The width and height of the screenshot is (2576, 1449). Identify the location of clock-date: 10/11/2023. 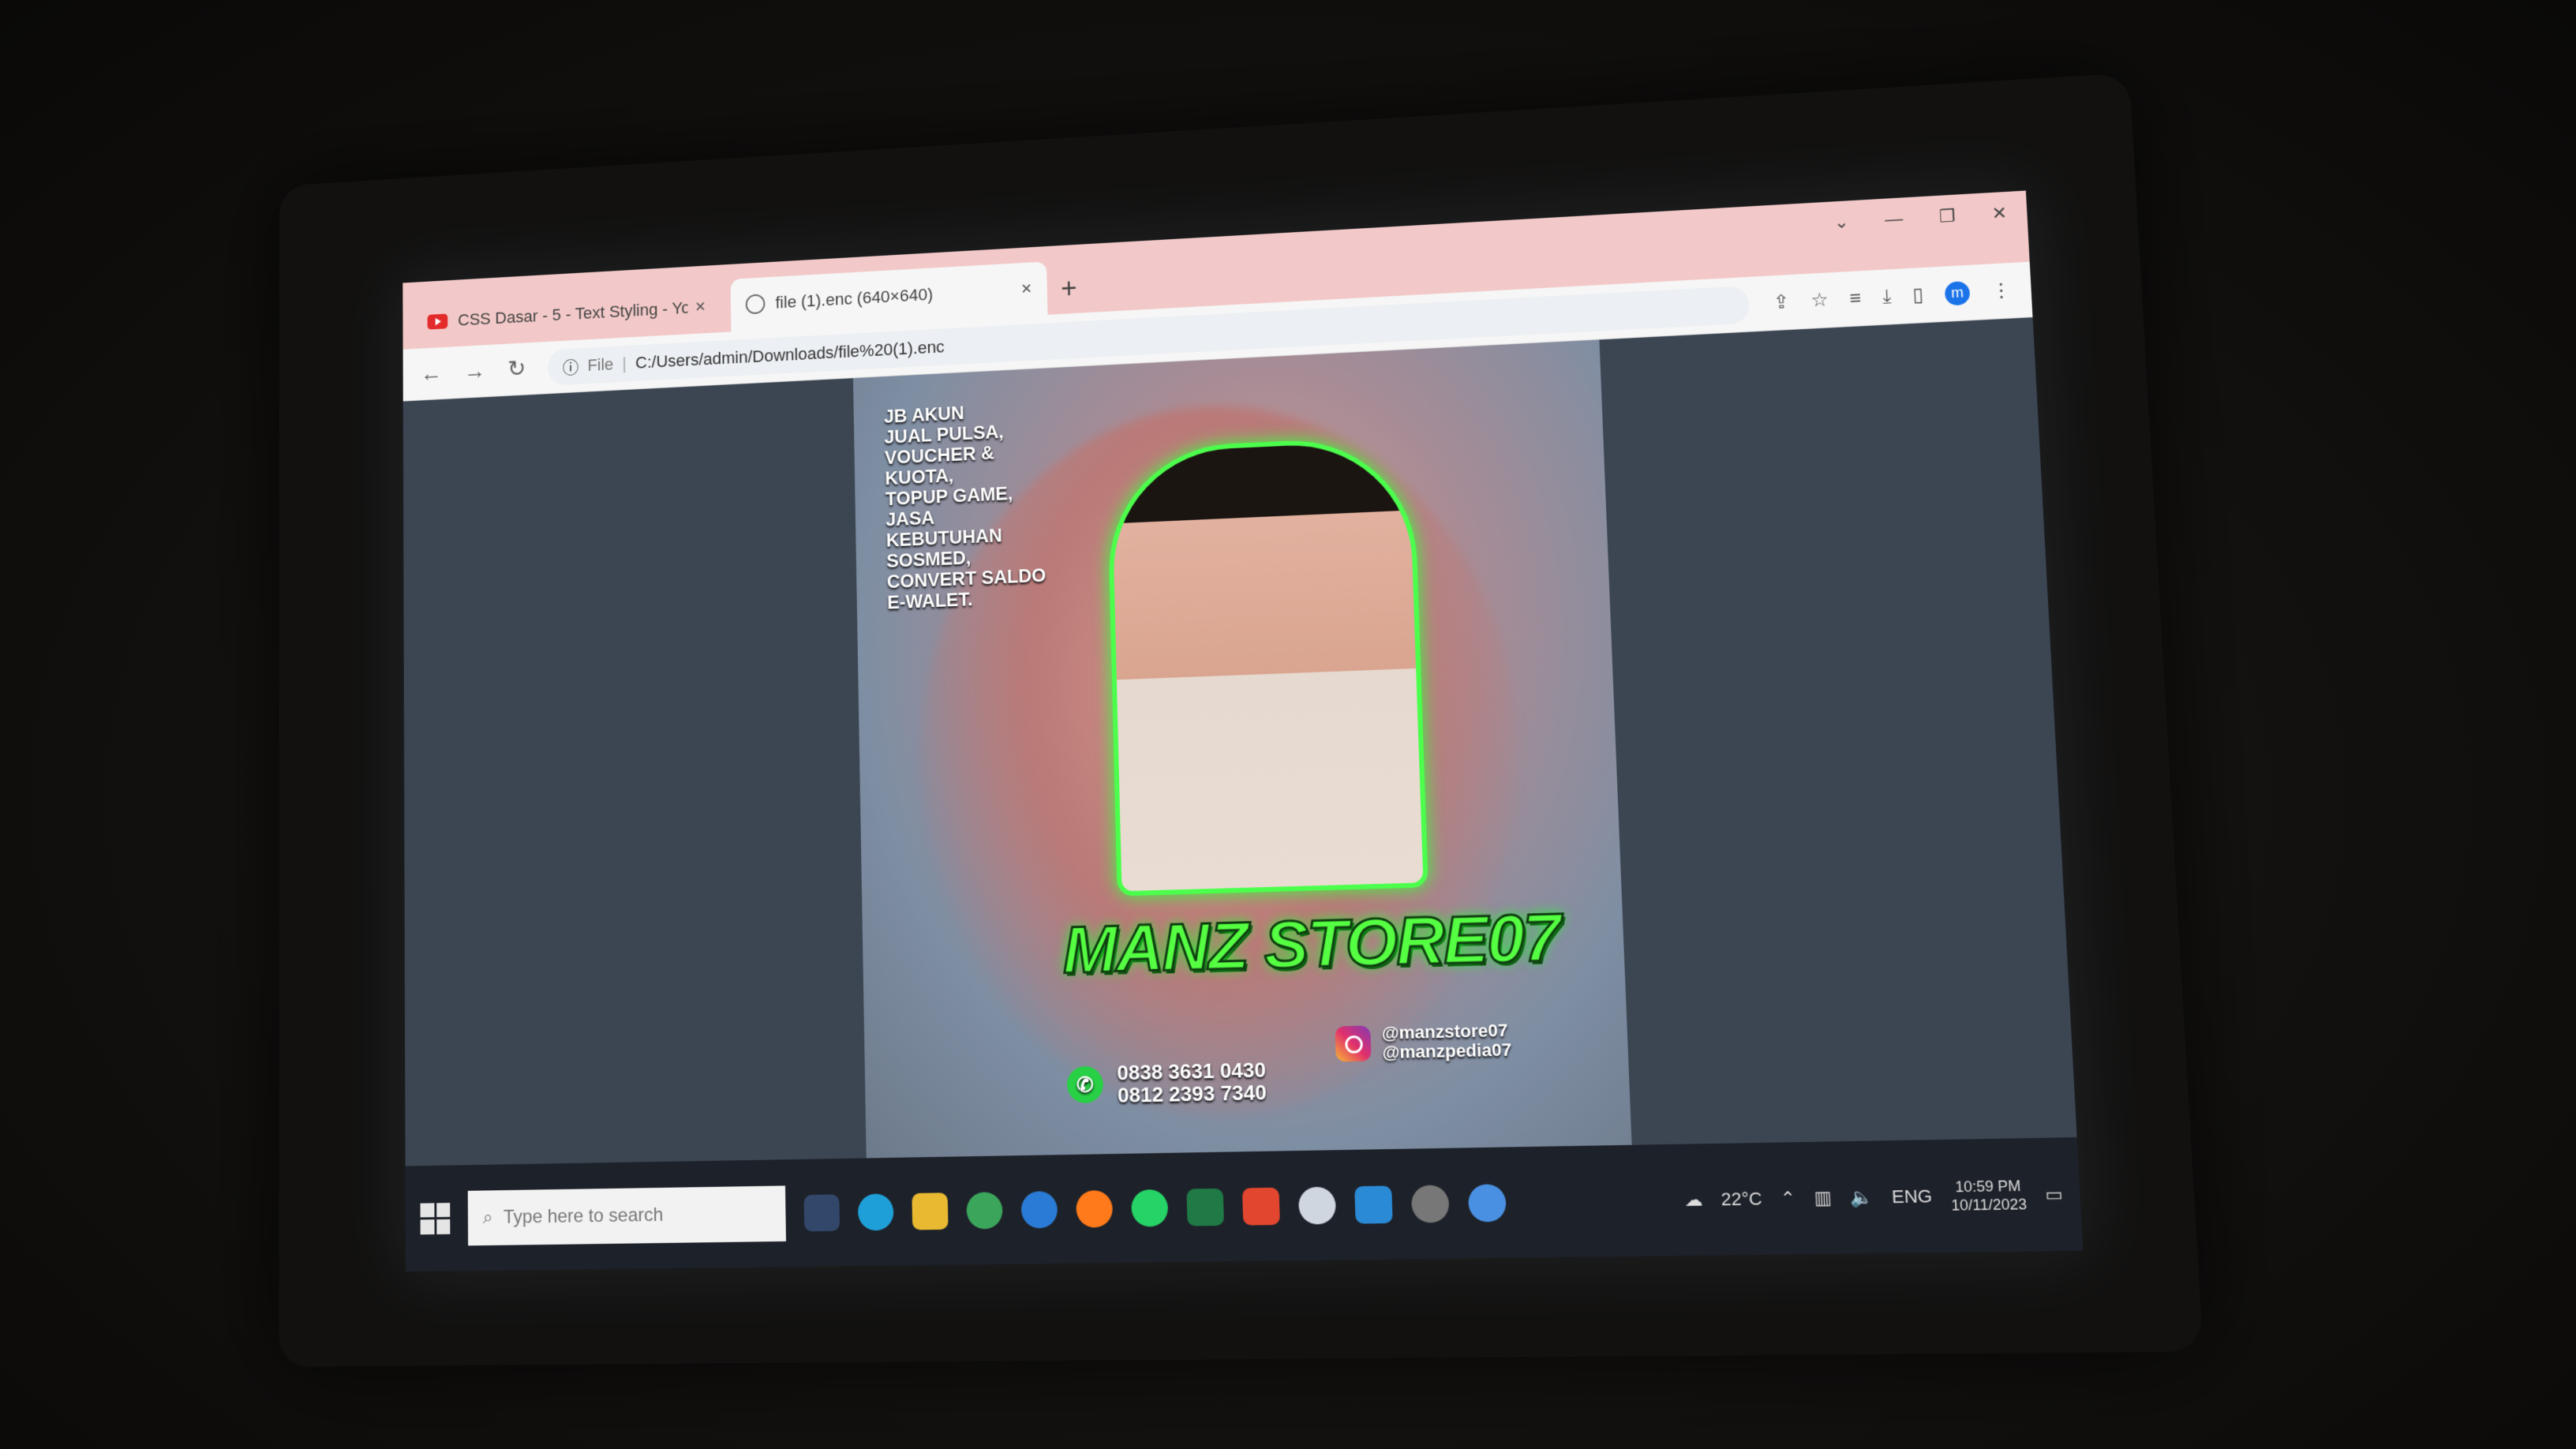
(1988, 1204).